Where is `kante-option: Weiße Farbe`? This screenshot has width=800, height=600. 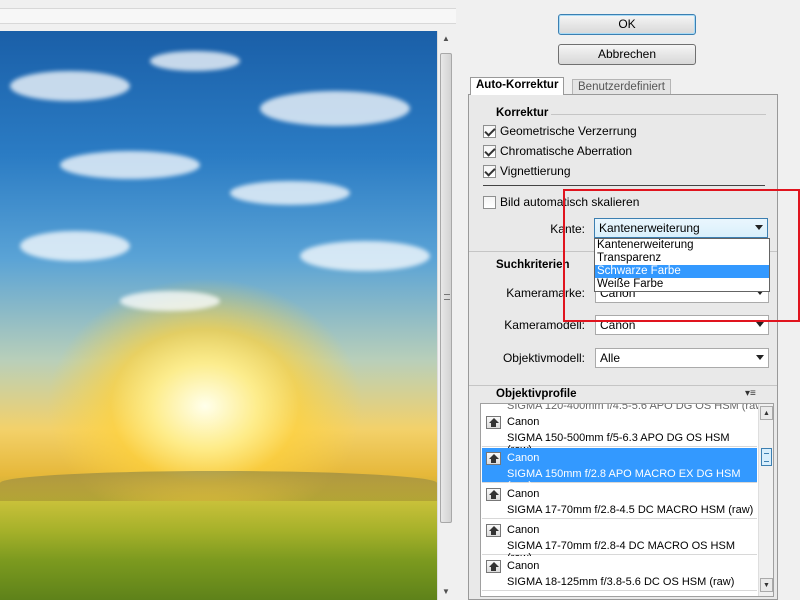
kante-option: Weiße Farbe is located at coordinates (682, 284).